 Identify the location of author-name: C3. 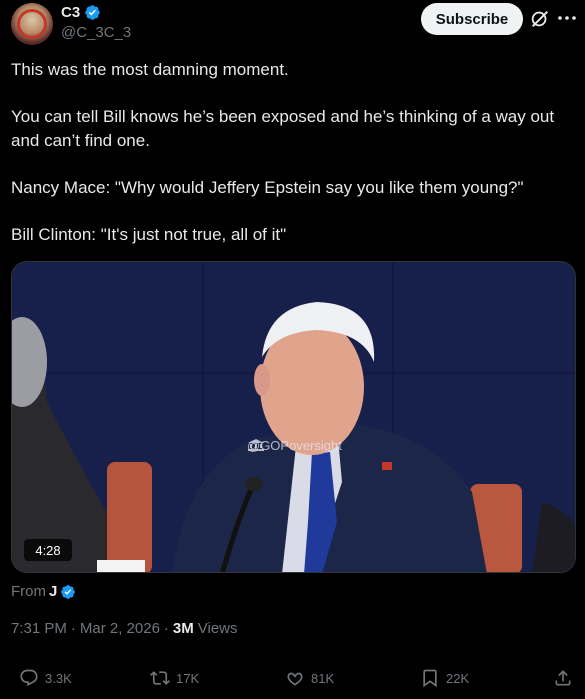
(70, 12).